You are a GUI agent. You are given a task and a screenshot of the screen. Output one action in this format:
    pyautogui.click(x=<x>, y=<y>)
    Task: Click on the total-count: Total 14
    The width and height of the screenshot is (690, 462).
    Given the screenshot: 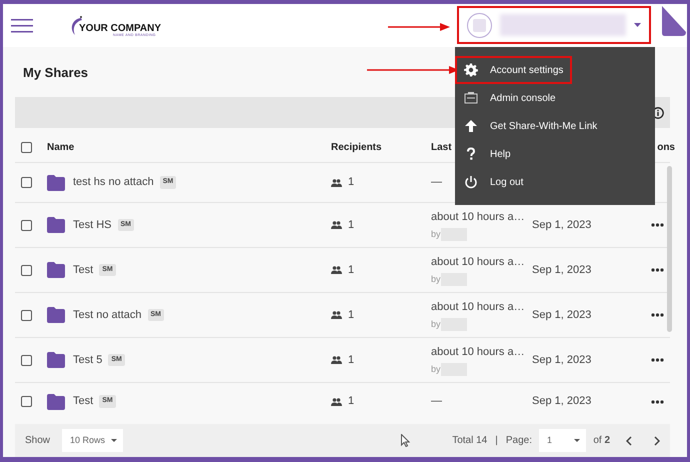 What is the action you would take?
    pyautogui.click(x=470, y=441)
    